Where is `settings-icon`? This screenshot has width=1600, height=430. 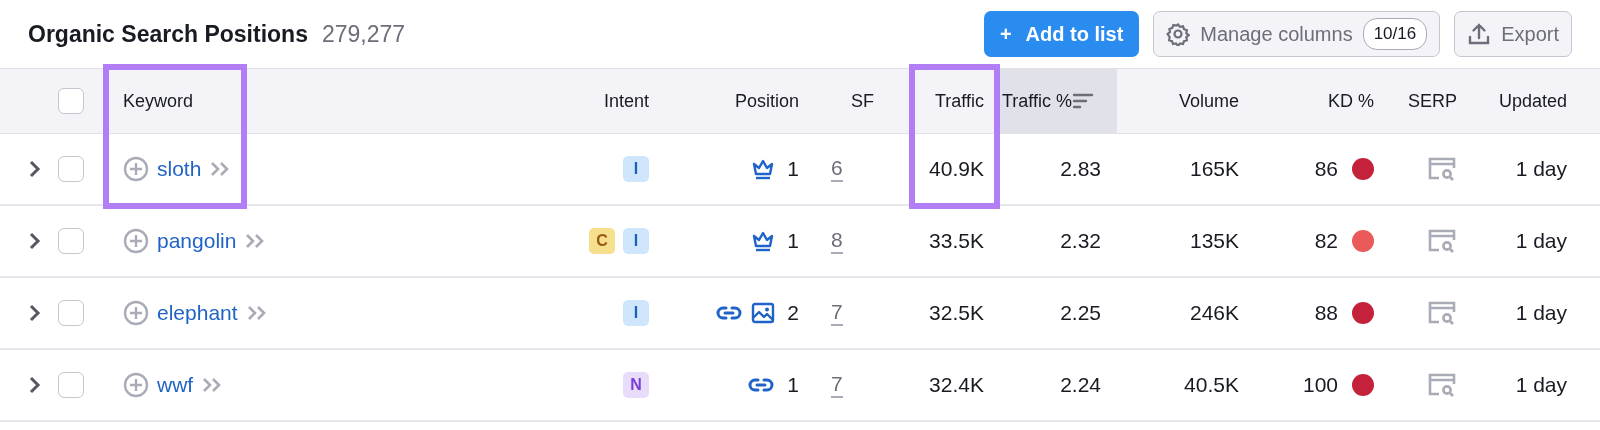 settings-icon is located at coordinates (1178, 34).